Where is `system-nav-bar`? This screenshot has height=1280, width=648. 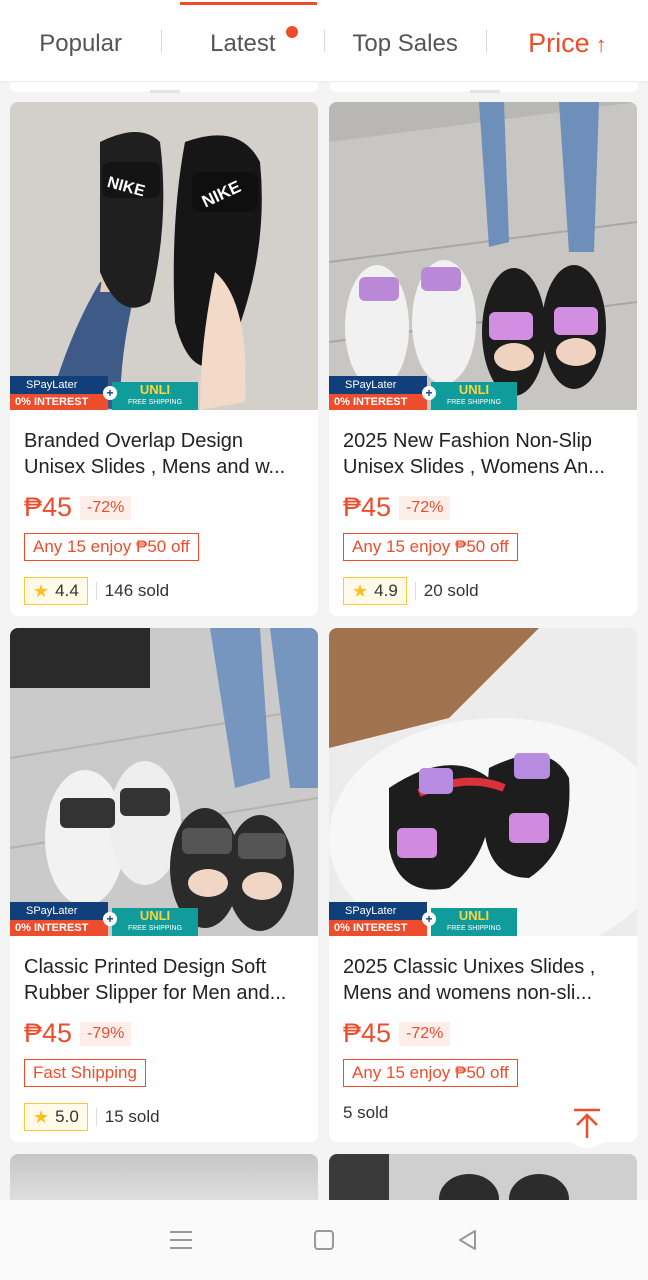 system-nav-bar is located at coordinates (324, 1240).